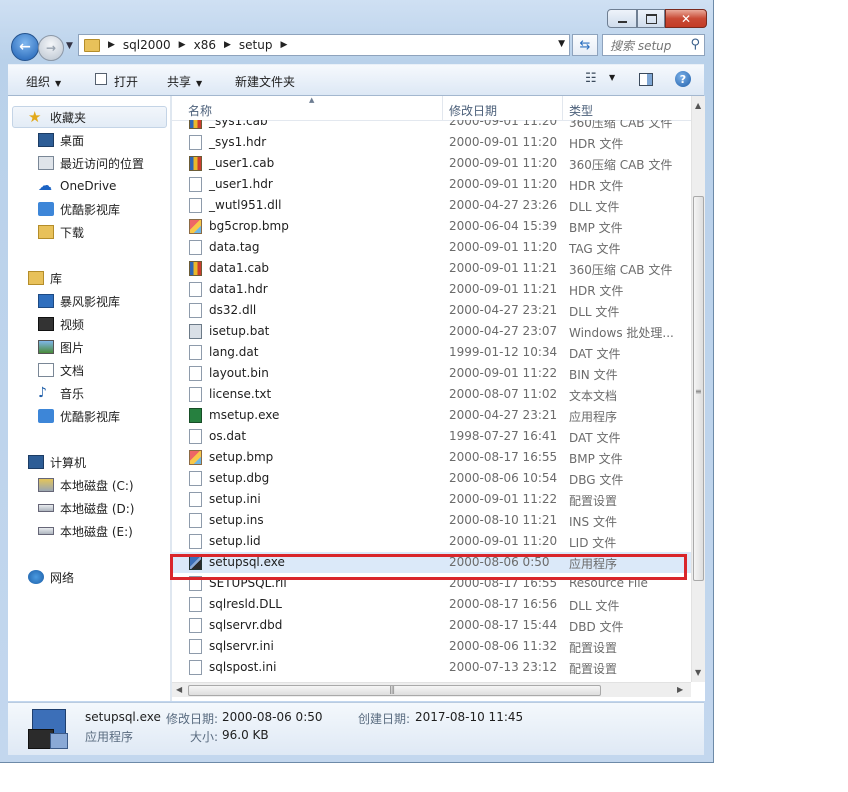 The width and height of the screenshot is (848, 792). Describe the element at coordinates (431, 499) in the screenshot. I see `file-row: setup.ini 2000-09-01 11:22 配置设置` at that location.